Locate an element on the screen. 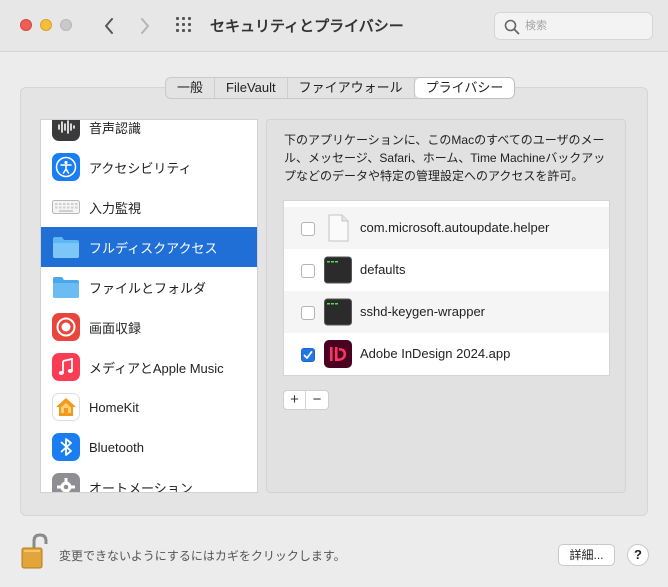 This screenshot has width=668, height=587. forward-button is located at coordinates (145, 26).